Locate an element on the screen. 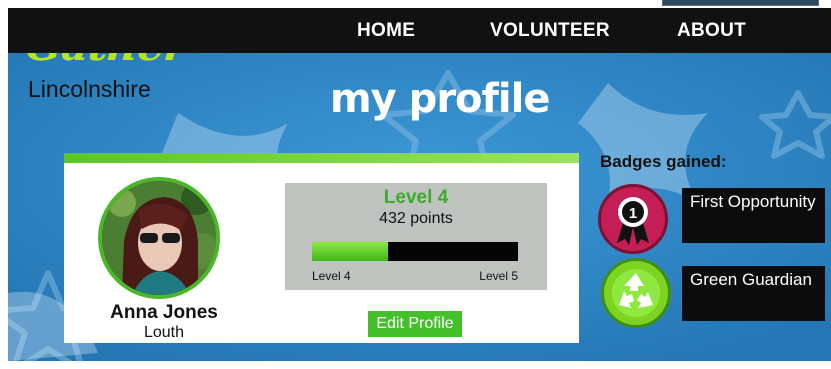 This screenshot has height=369, width=831. user-name: Anna Jones is located at coordinates (164, 312).